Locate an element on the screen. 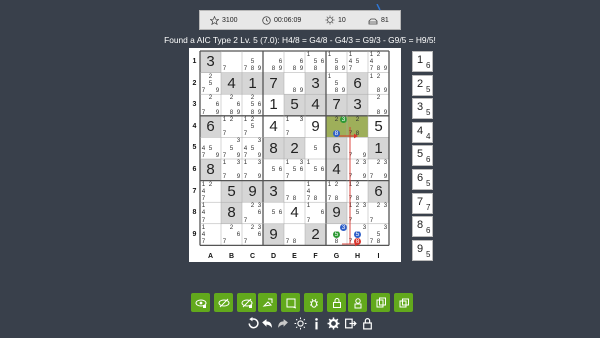 Image resolution: width=600 pixels, height=338 pixels. sudoku-cell: 1 3 7 is located at coordinates (294, 127).